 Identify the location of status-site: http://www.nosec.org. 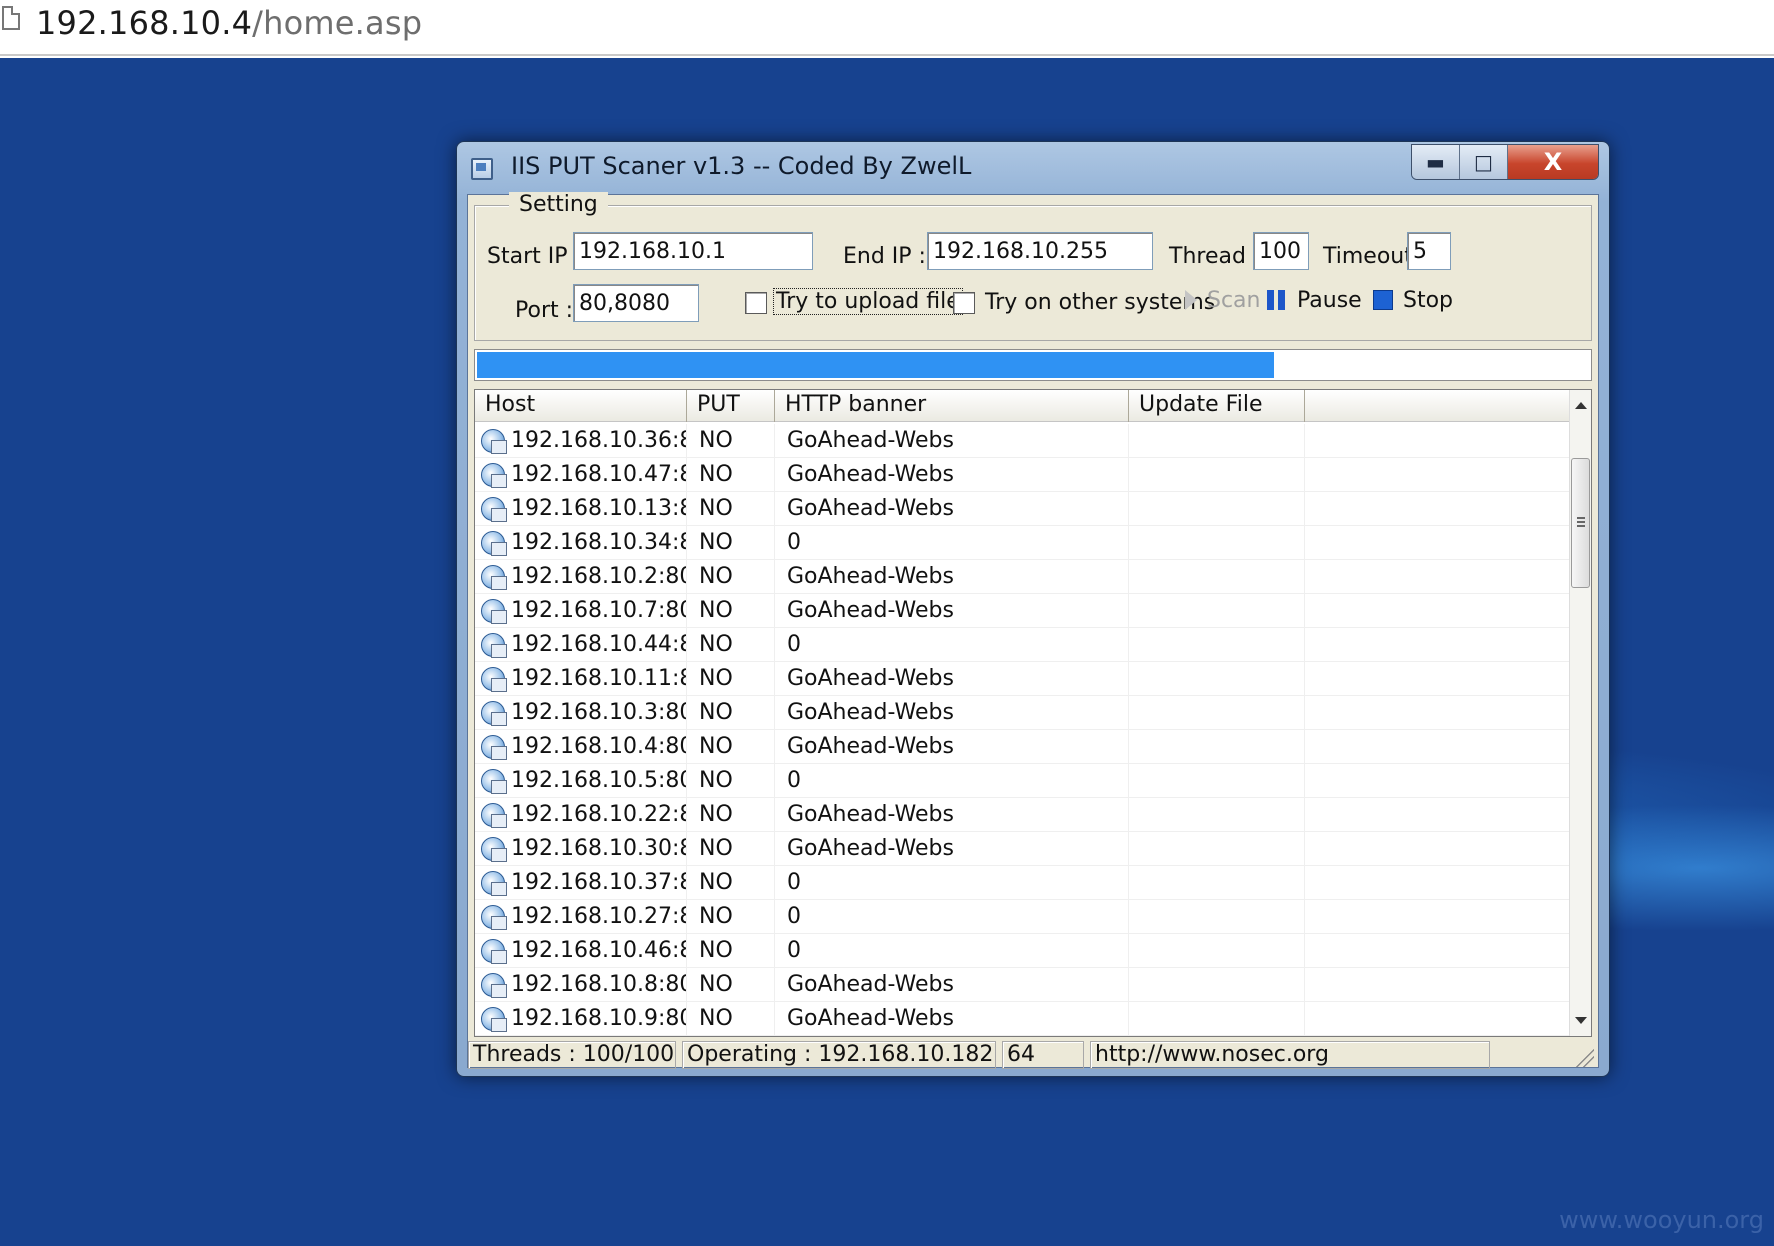
(1290, 1055).